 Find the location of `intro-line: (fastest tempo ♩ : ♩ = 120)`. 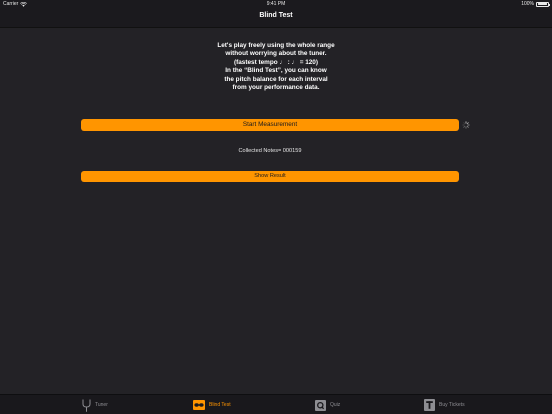

intro-line: (fastest tempo ♩ : ♩ = 120) is located at coordinates (276, 62).